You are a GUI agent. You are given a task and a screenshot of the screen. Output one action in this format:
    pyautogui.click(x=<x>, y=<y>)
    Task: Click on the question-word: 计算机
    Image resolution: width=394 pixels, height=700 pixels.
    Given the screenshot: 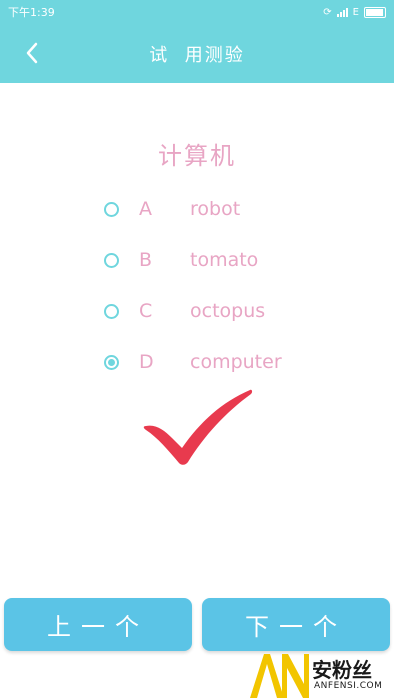 What is the action you would take?
    pyautogui.click(x=197, y=156)
    